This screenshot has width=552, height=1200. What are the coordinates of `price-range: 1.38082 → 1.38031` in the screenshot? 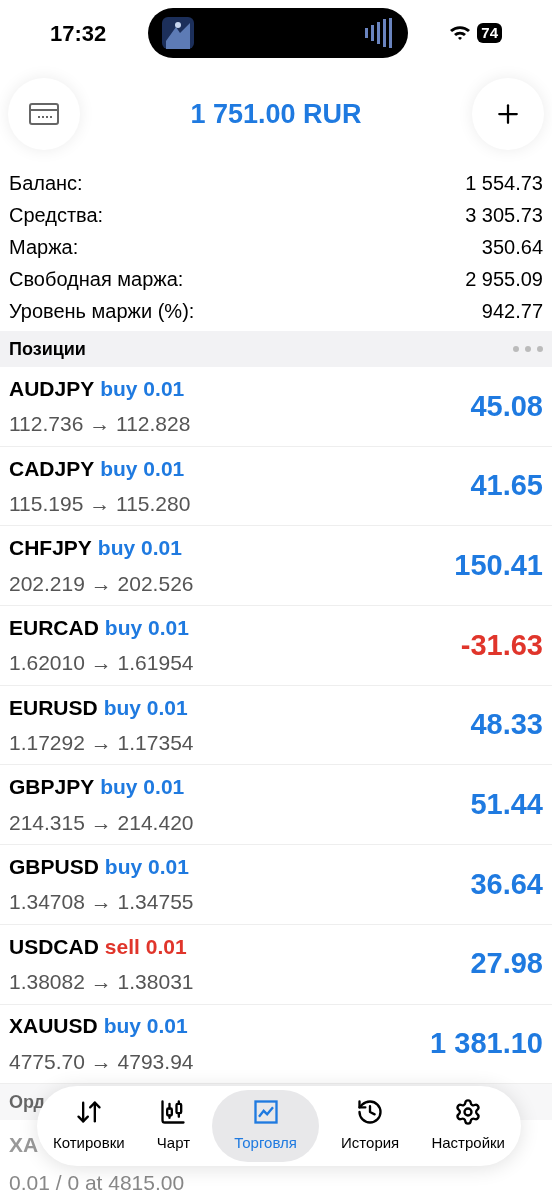 It's located at (101, 982).